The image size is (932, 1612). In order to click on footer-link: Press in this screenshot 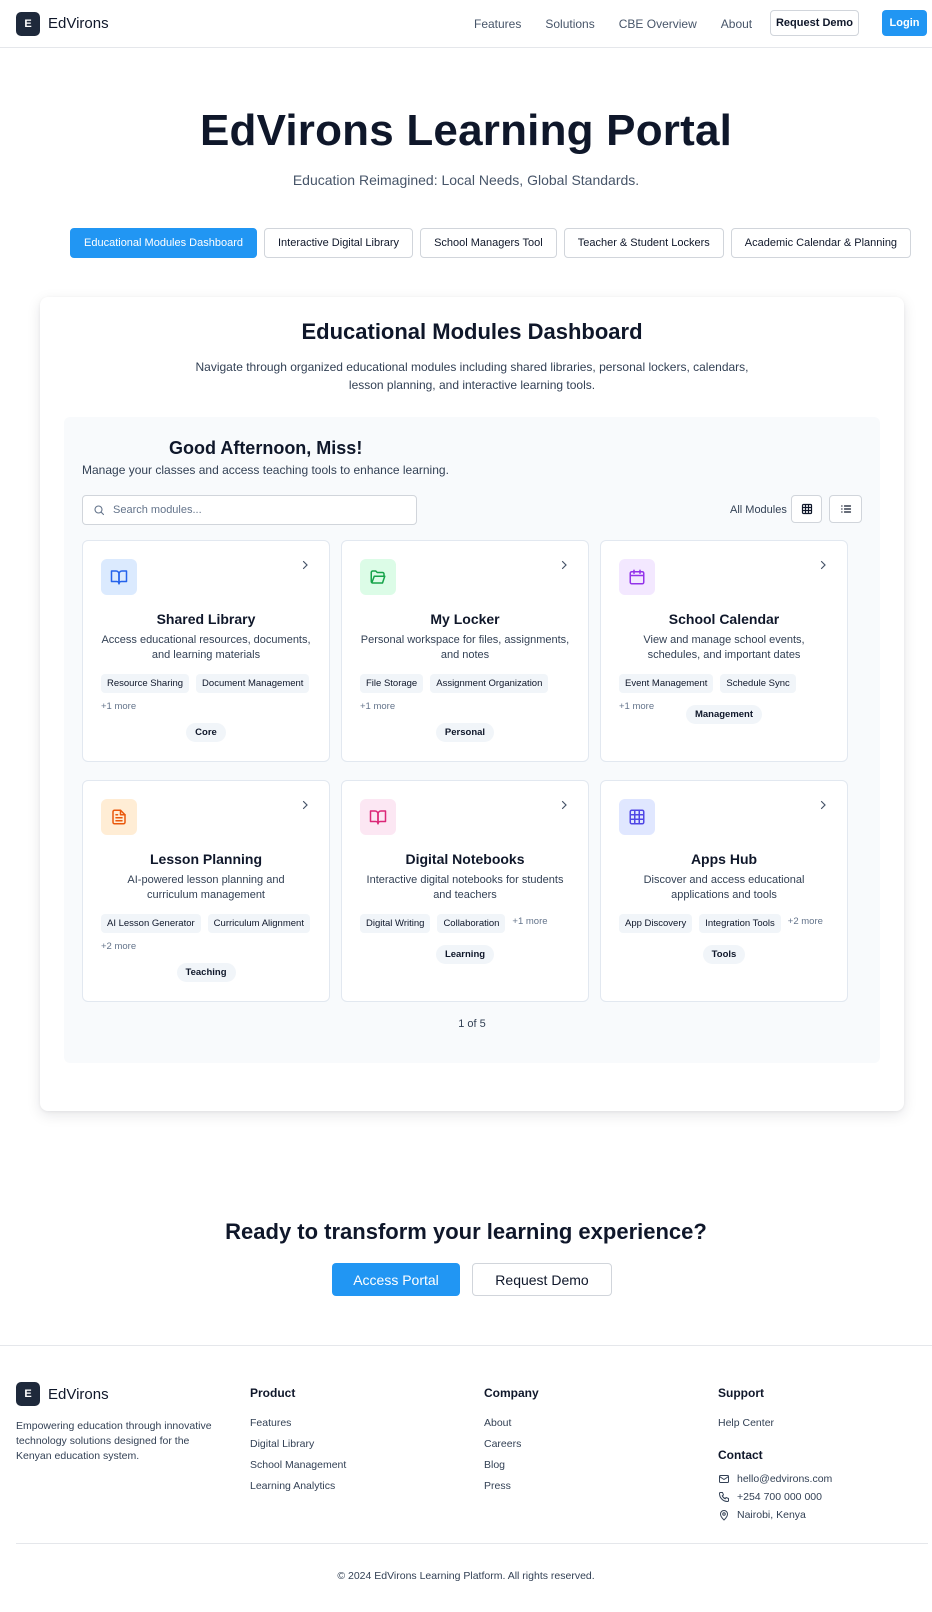, I will do `click(511, 1485)`.